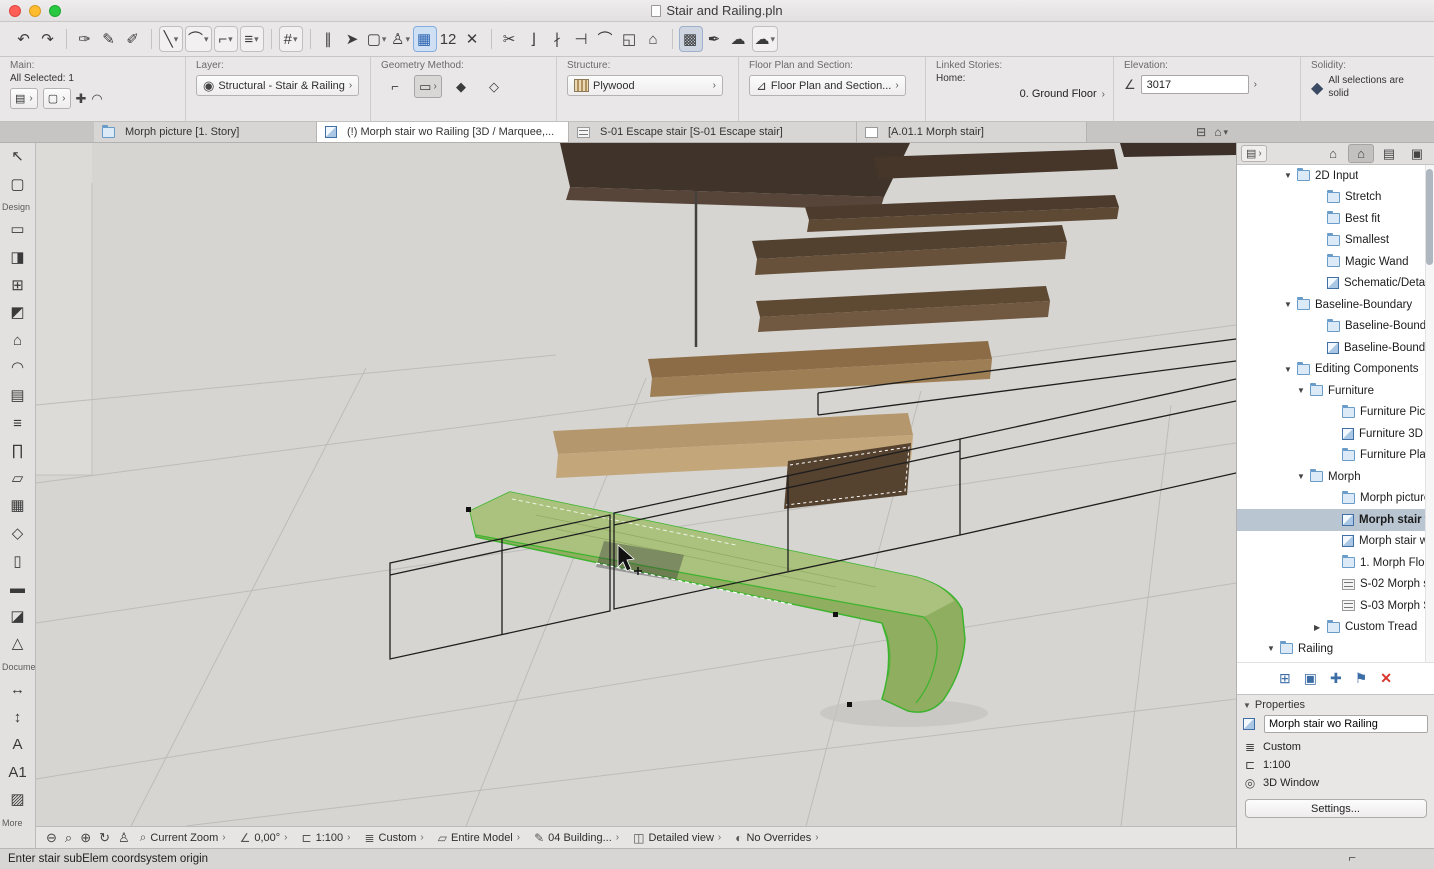 This screenshot has height=869, width=1434. What do you see at coordinates (479, 838) in the screenshot?
I see `status-partial-structure: ▱ Entire Model ›` at bounding box center [479, 838].